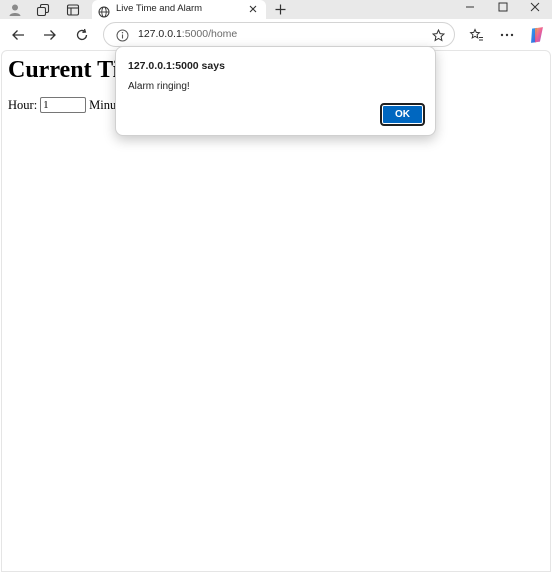 The image size is (552, 573). What do you see at coordinates (23, 104) in the screenshot?
I see `hour-label: Hour:` at bounding box center [23, 104].